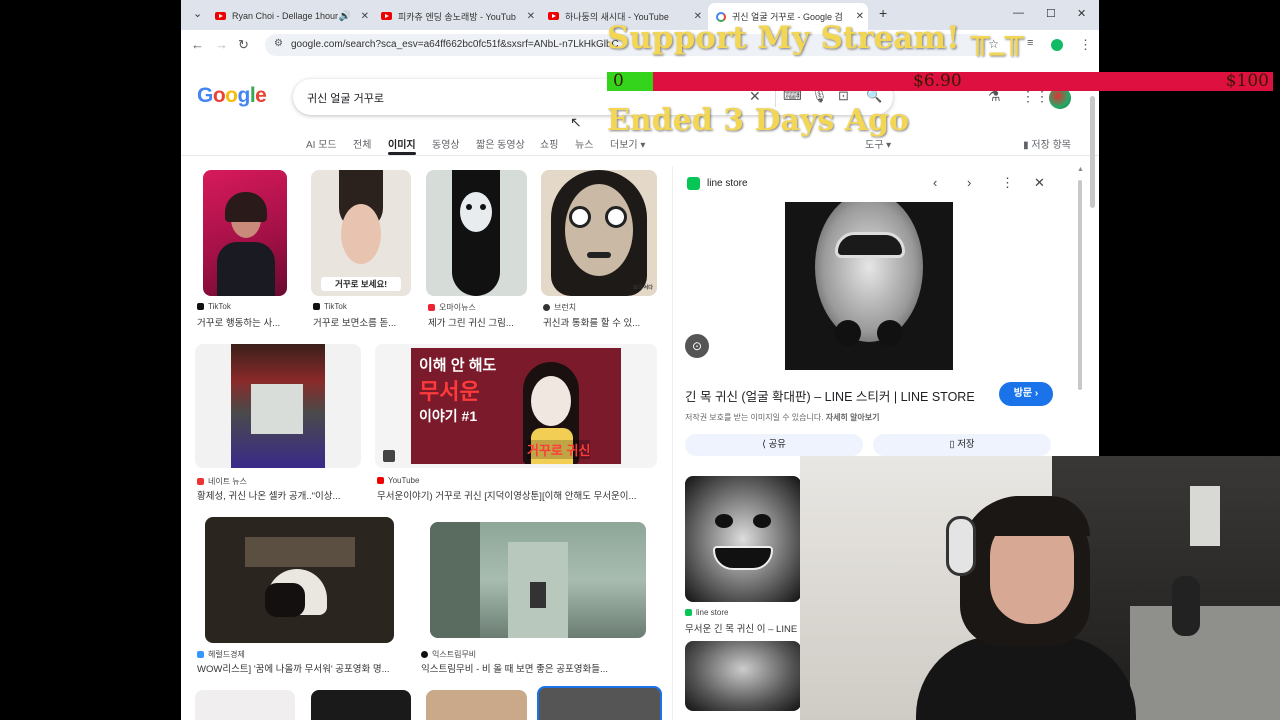  What do you see at coordinates (869, 286) in the screenshot?
I see `preview-image` at bounding box center [869, 286].